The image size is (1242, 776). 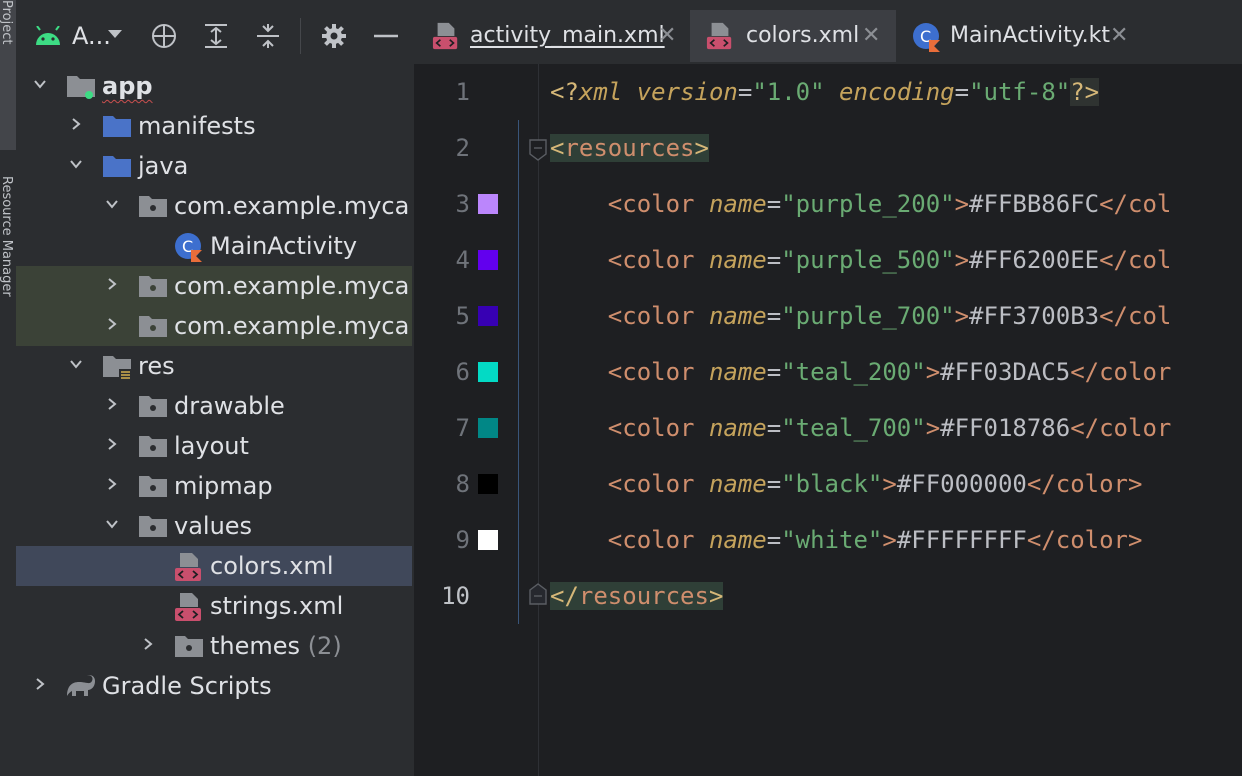 I want to click on tab-colors-xml: colors.xml ✕, so click(x=793, y=36).